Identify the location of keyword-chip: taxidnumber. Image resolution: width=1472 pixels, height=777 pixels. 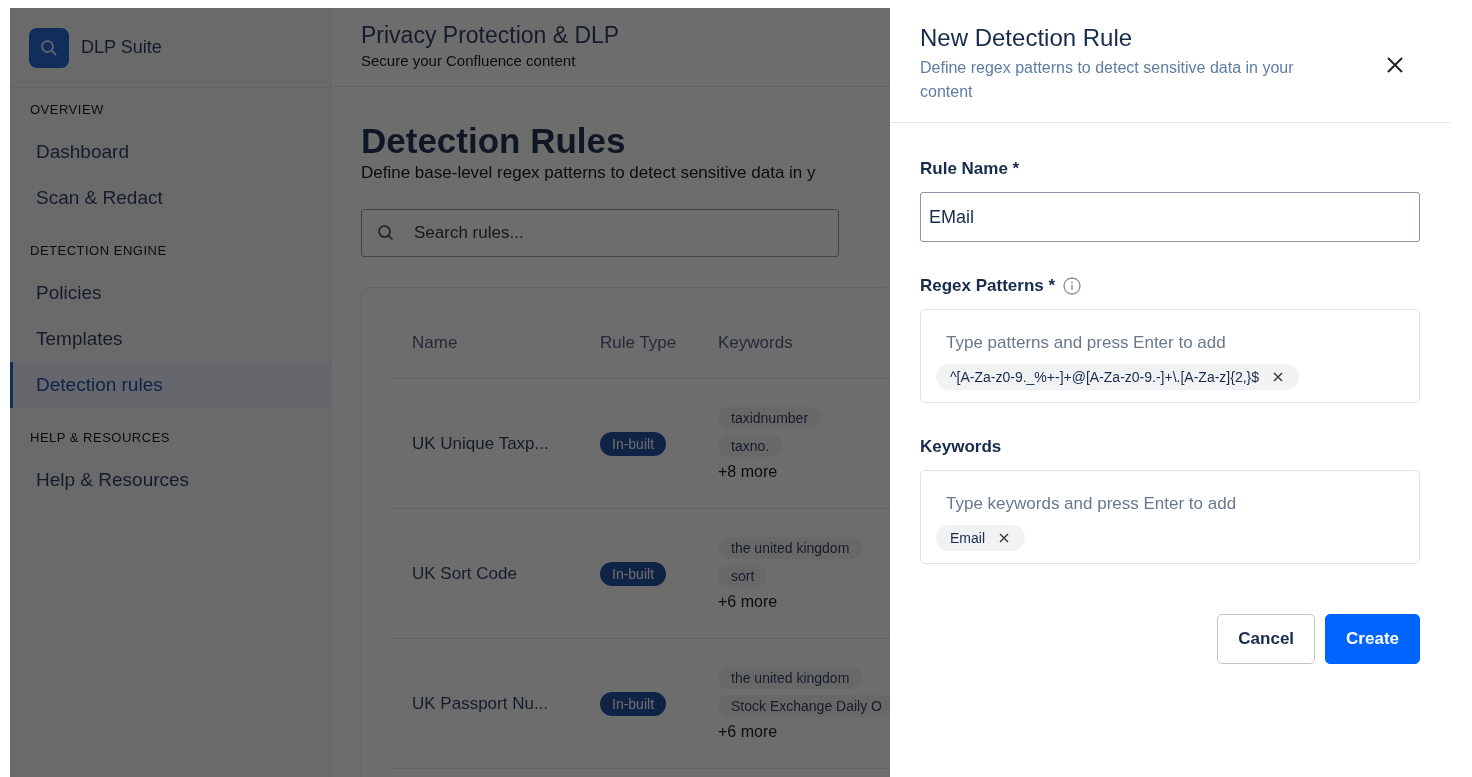
(770, 417).